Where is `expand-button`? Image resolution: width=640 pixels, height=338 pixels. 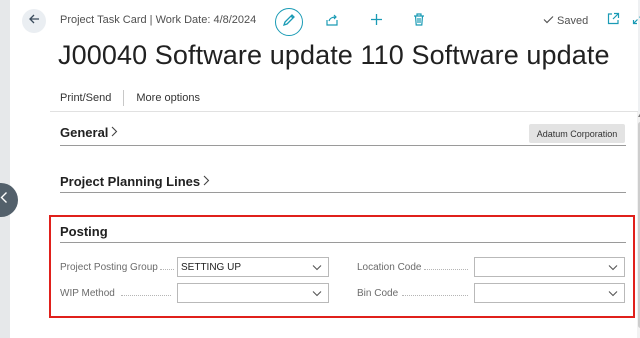
expand-button is located at coordinates (635, 21).